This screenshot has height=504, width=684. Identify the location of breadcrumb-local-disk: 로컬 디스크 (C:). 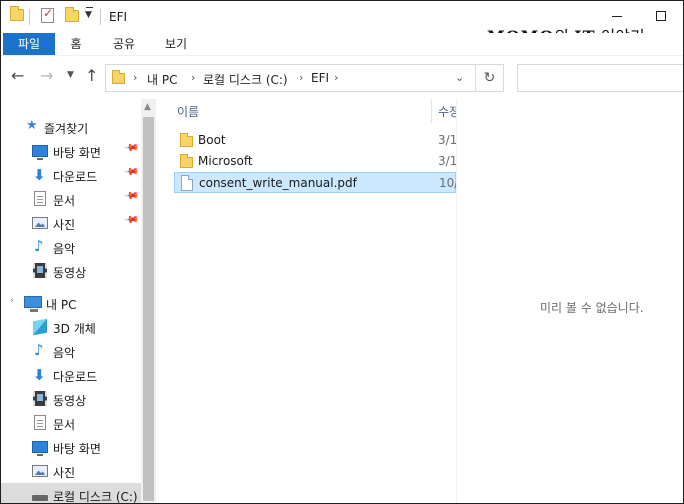
(245, 79).